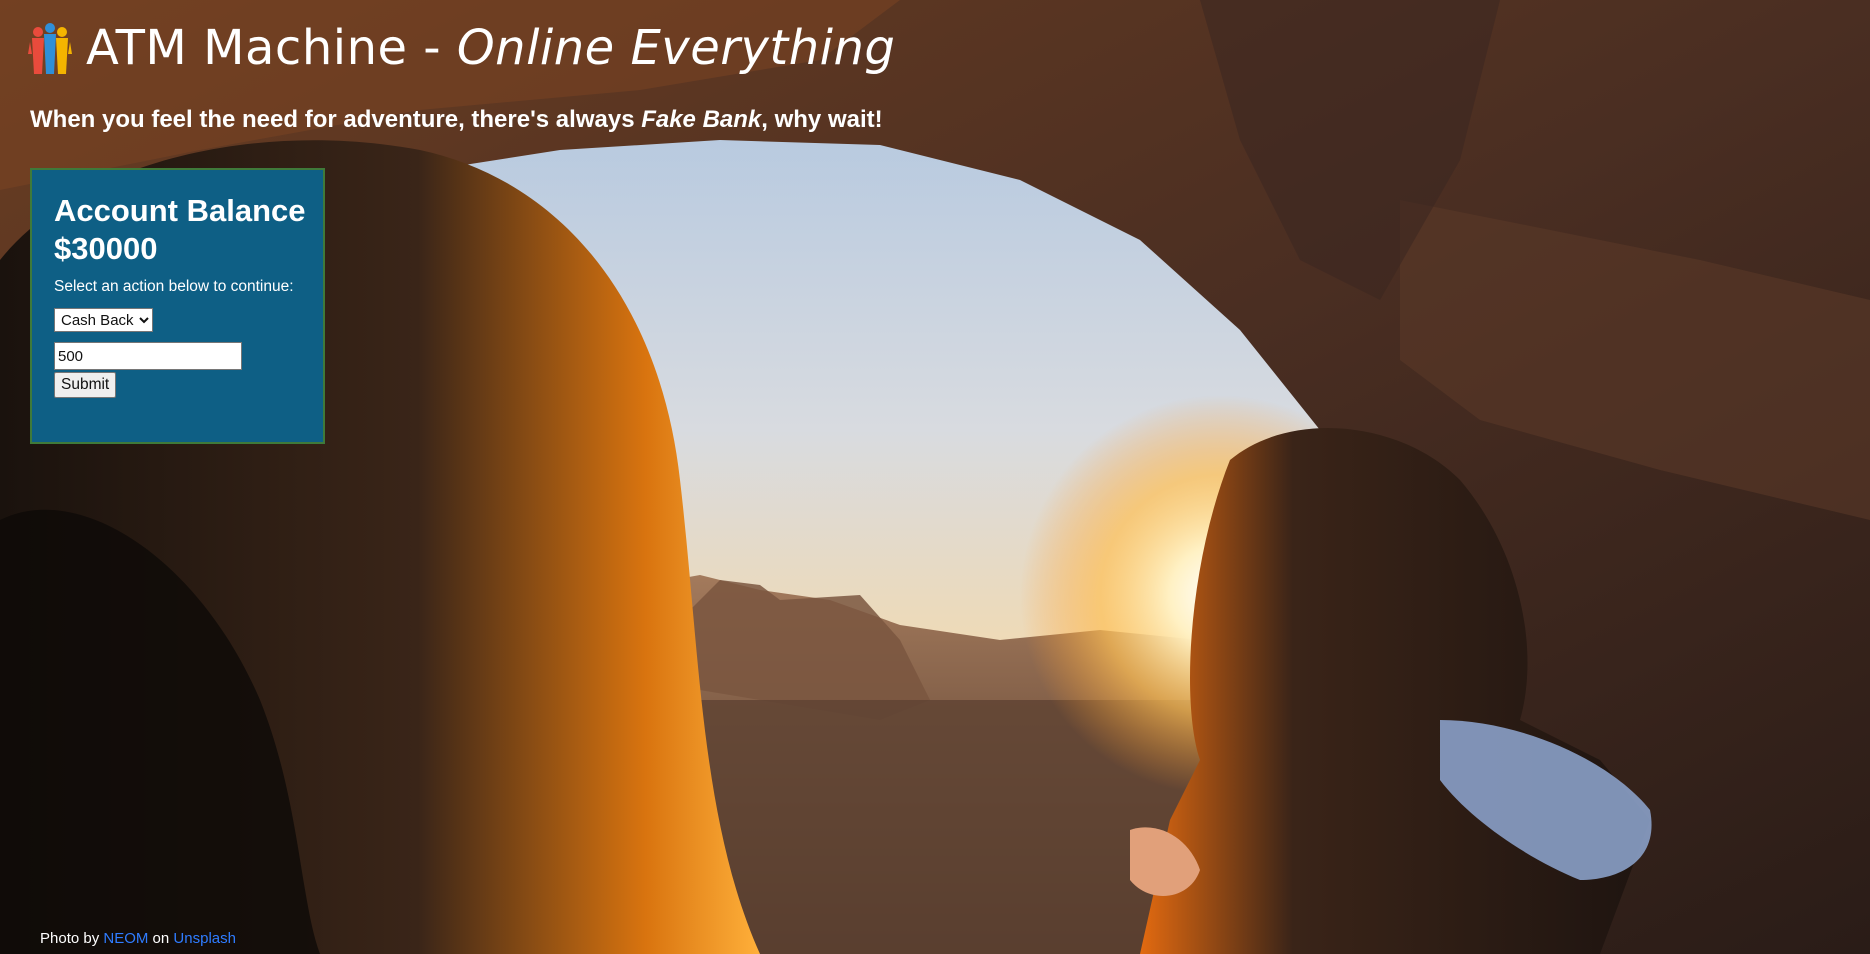 This screenshot has width=1870, height=954. What do you see at coordinates (188, 230) in the screenshot?
I see `account-balance-heading: Account Balance $30000` at bounding box center [188, 230].